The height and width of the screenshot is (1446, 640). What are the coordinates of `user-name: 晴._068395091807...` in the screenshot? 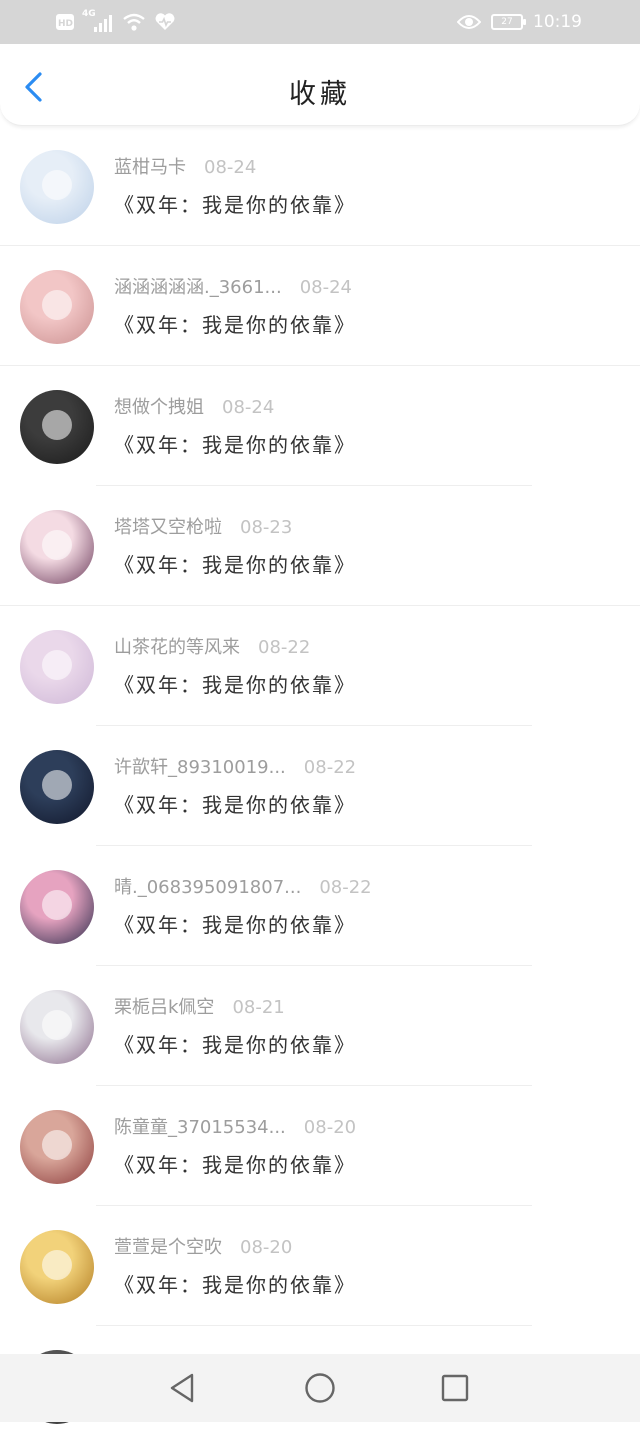 It's located at (208, 887).